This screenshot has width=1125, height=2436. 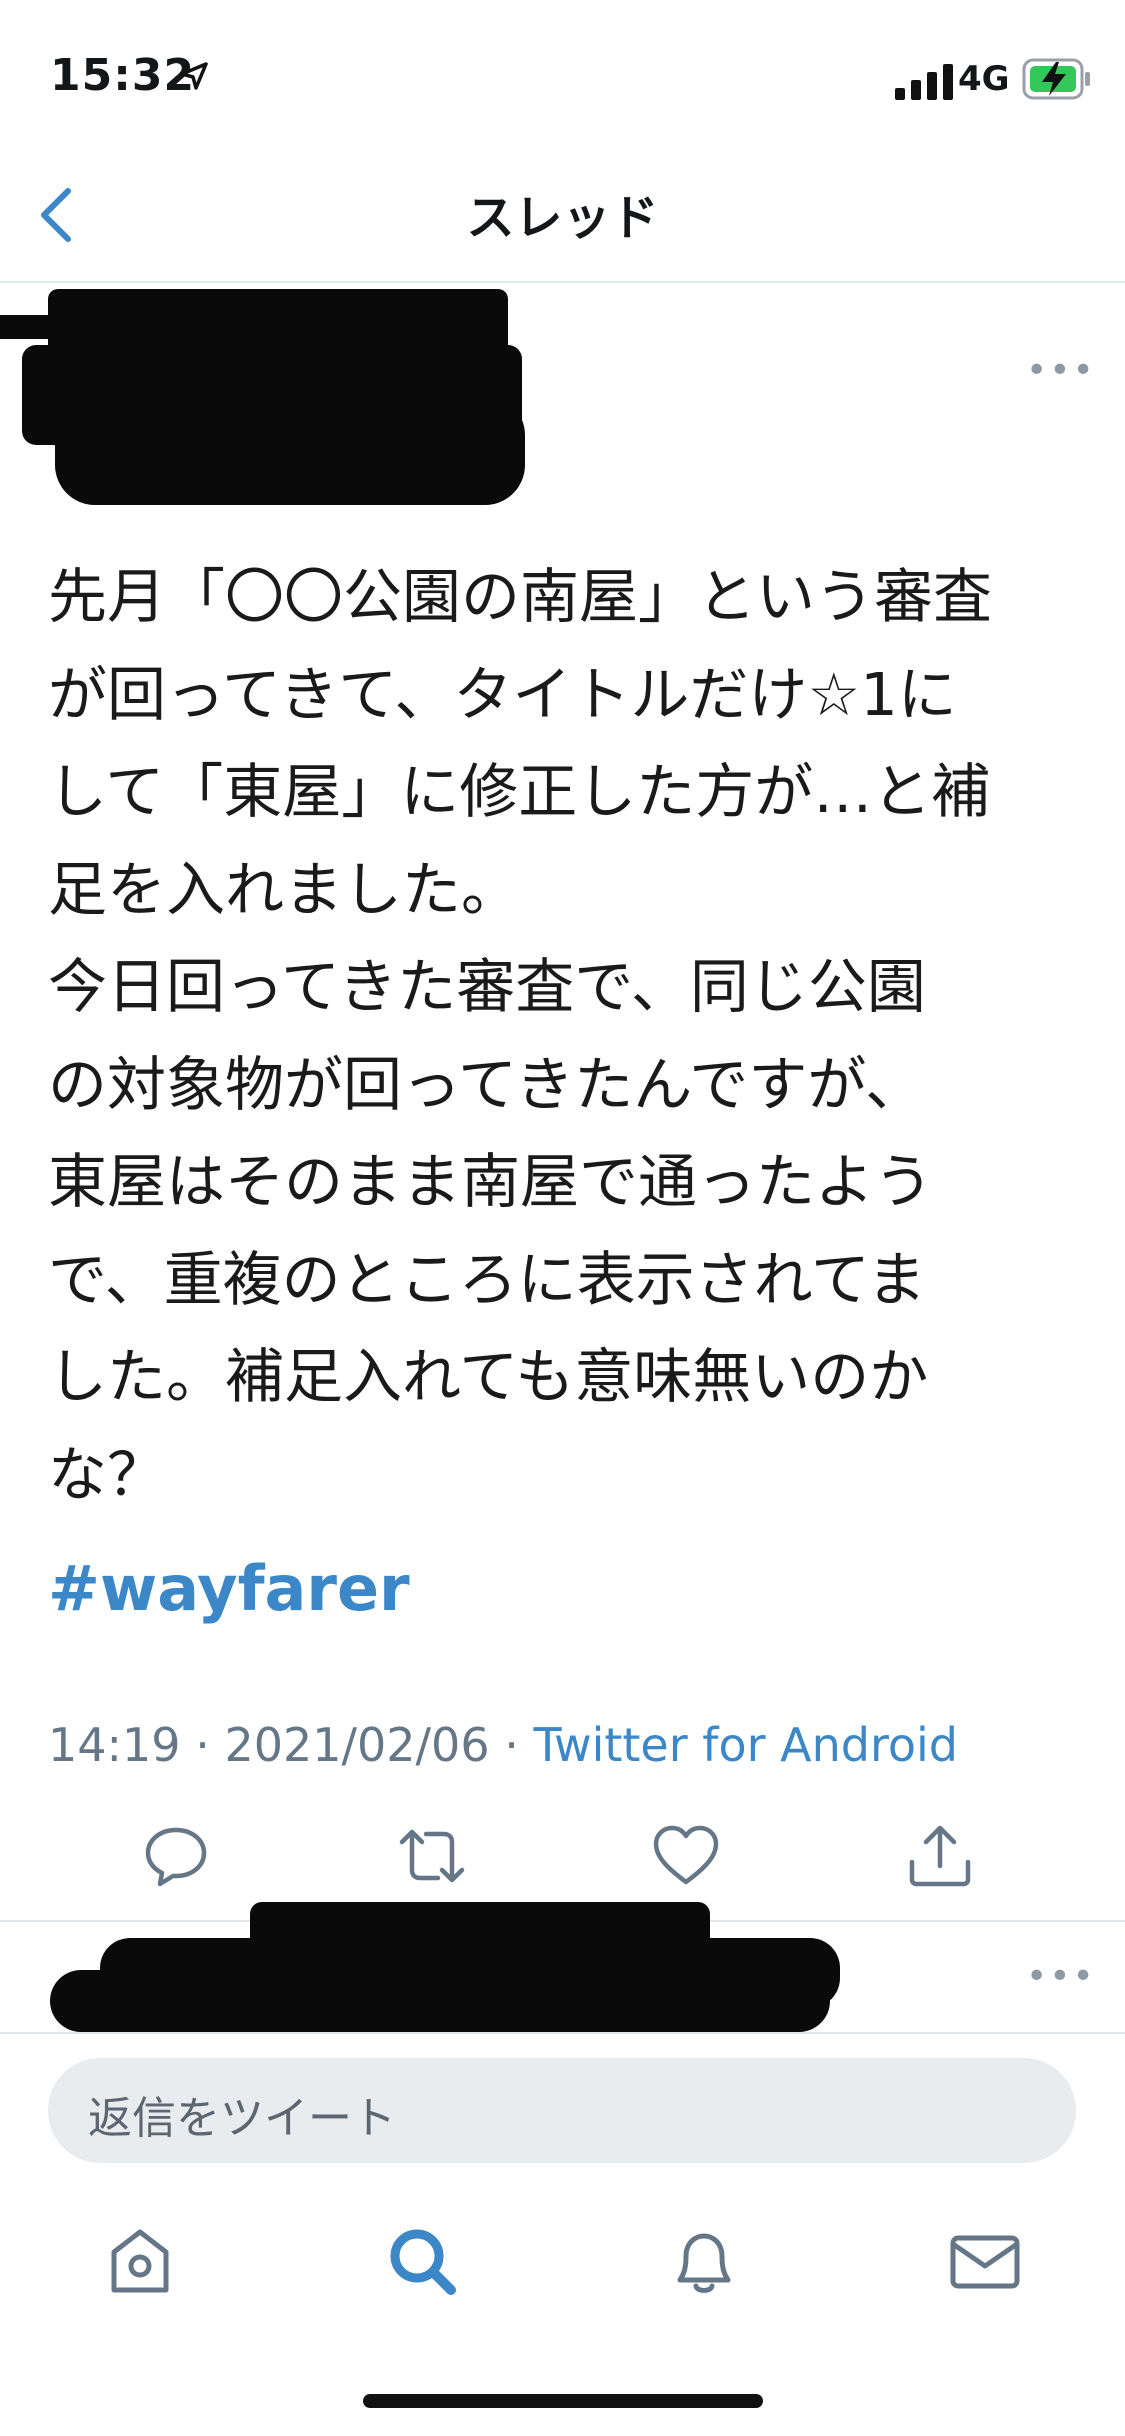 What do you see at coordinates (440, 1970) in the screenshot?
I see `reply-tweet-redacted` at bounding box center [440, 1970].